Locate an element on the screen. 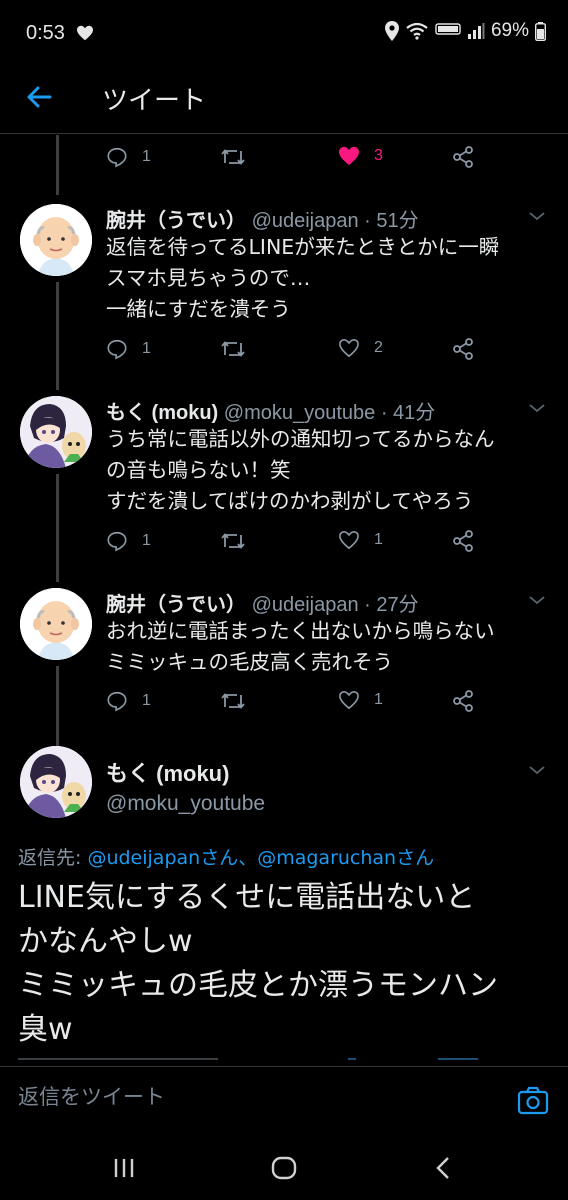 This screenshot has height=1200, width=568. clipped-timestamp is located at coordinates (253, 1056).